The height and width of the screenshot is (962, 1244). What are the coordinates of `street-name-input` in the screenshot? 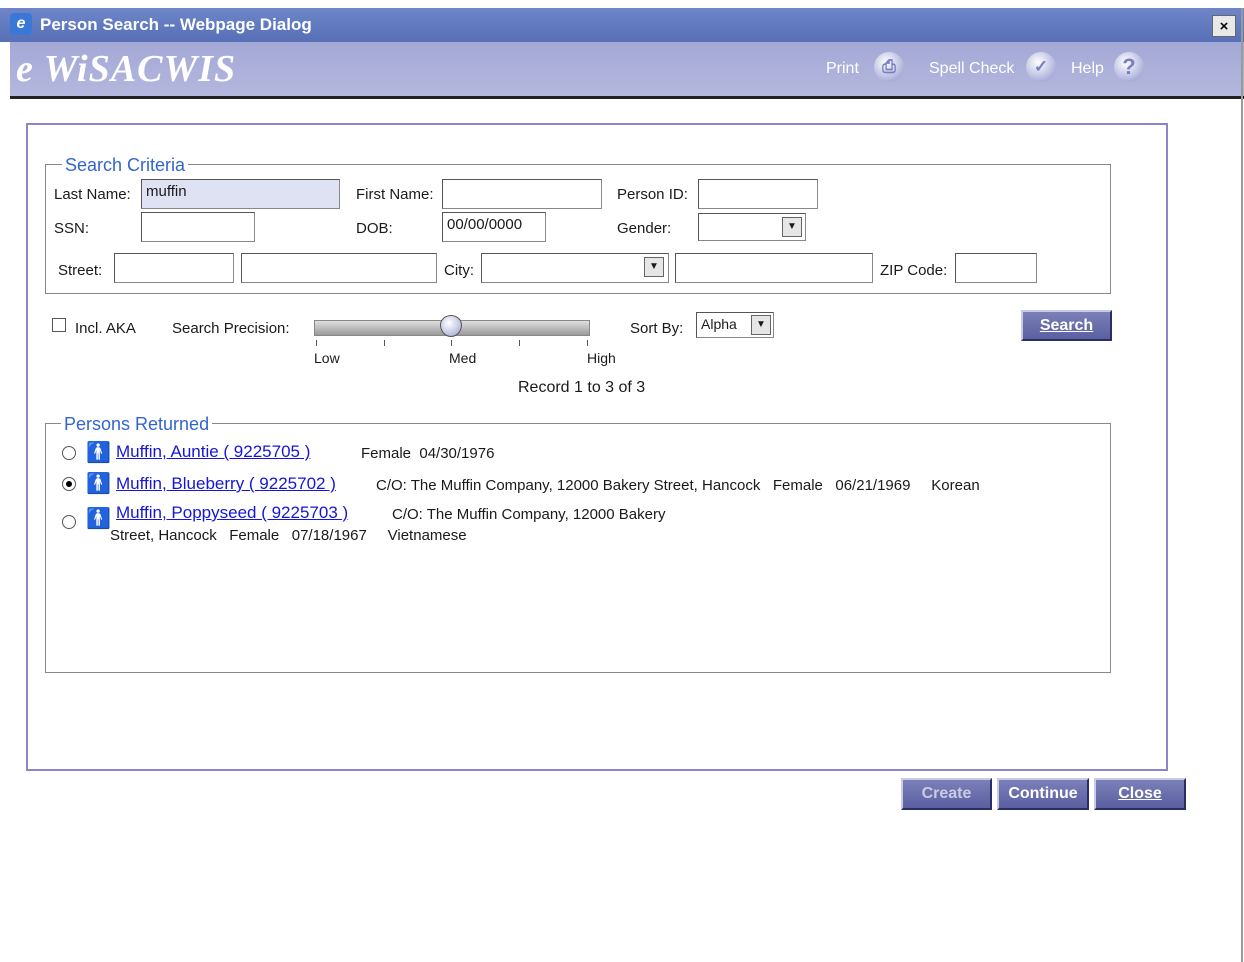 It's located at (339, 268).